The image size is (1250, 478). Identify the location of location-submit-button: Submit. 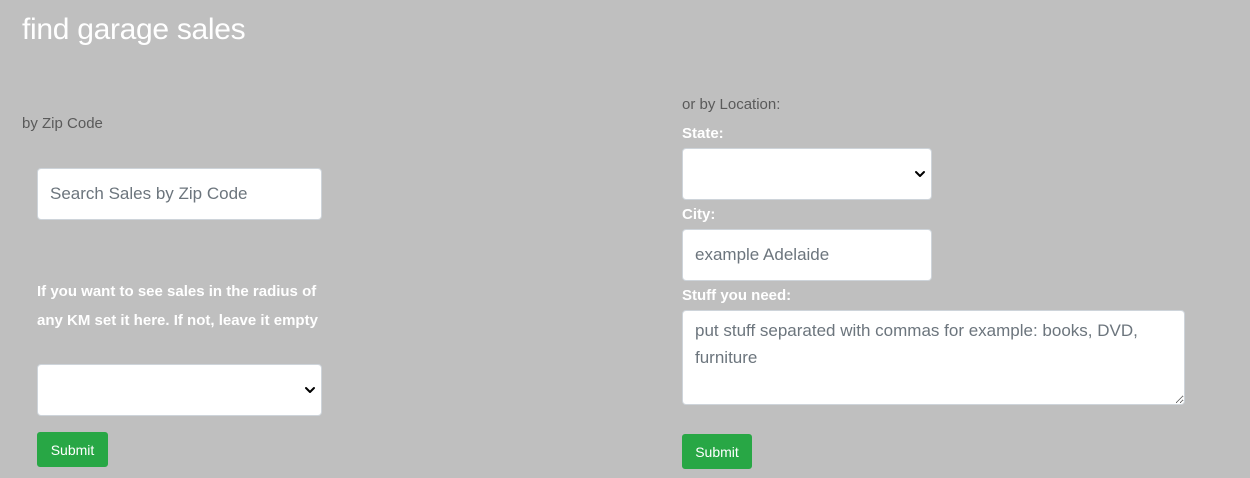
(717, 451).